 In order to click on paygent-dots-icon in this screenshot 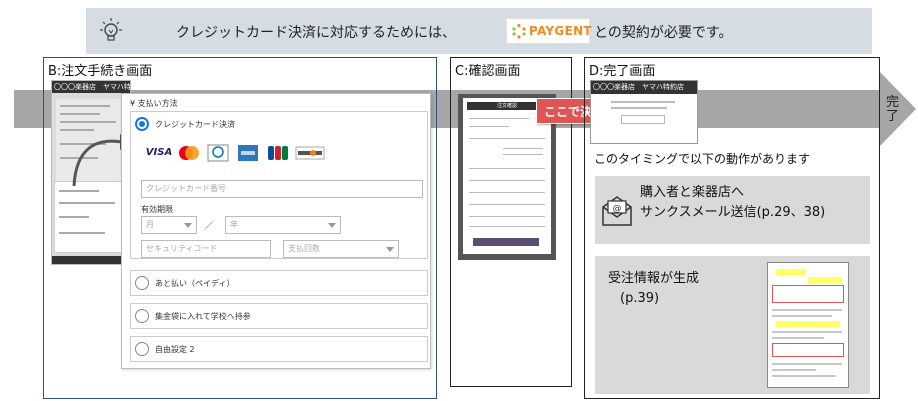, I will do `click(519, 31)`.